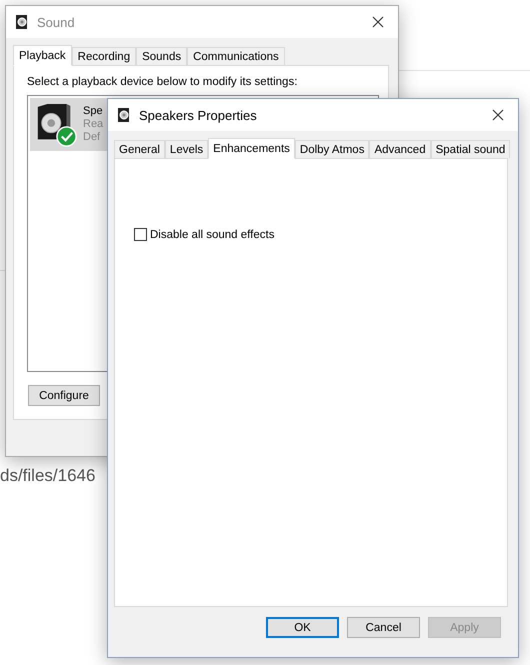 Image resolution: width=530 pixels, height=665 pixels. I want to click on dialog-button: Cancel, so click(383, 627).